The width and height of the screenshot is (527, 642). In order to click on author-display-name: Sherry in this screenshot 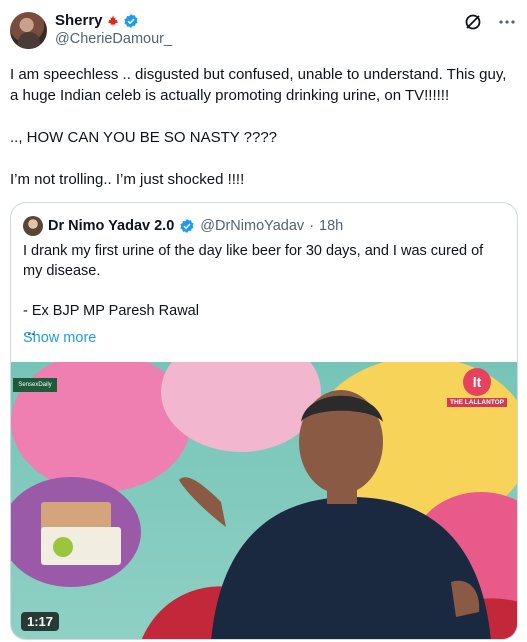, I will do `click(79, 20)`.